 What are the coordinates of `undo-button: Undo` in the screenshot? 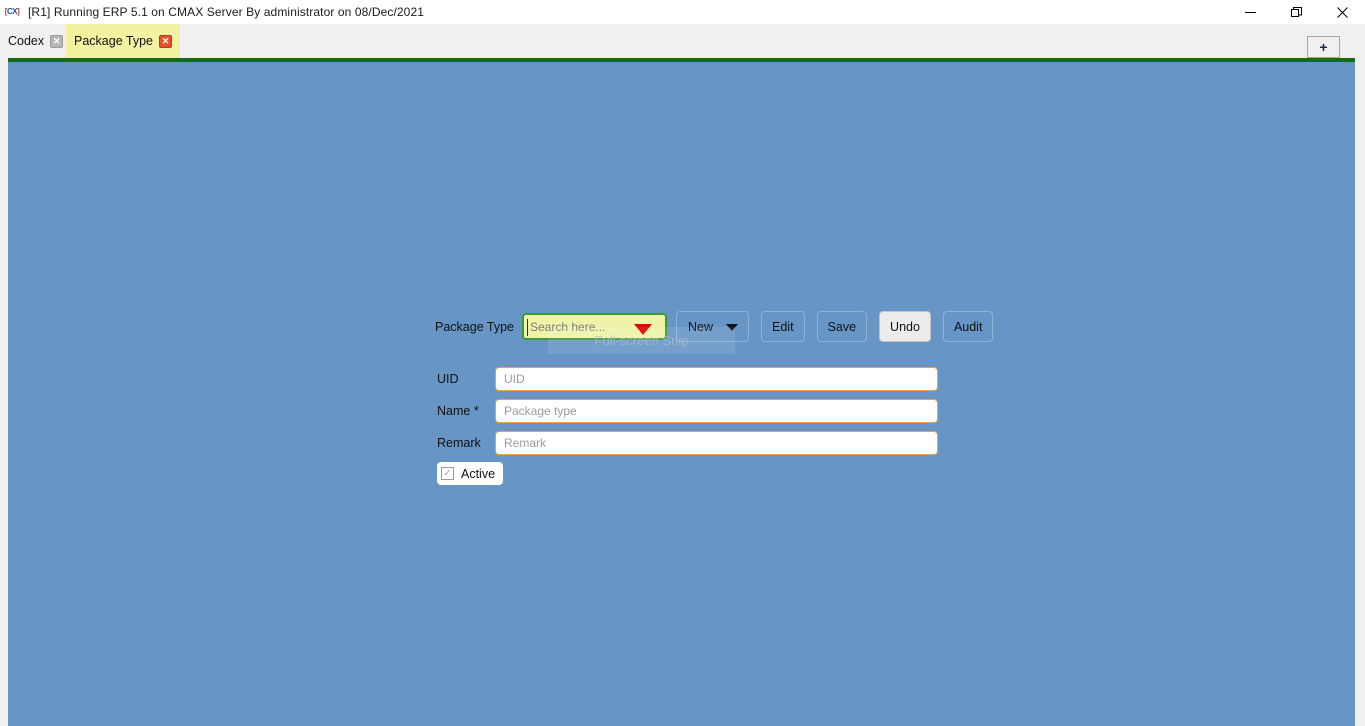 It's located at (905, 326).